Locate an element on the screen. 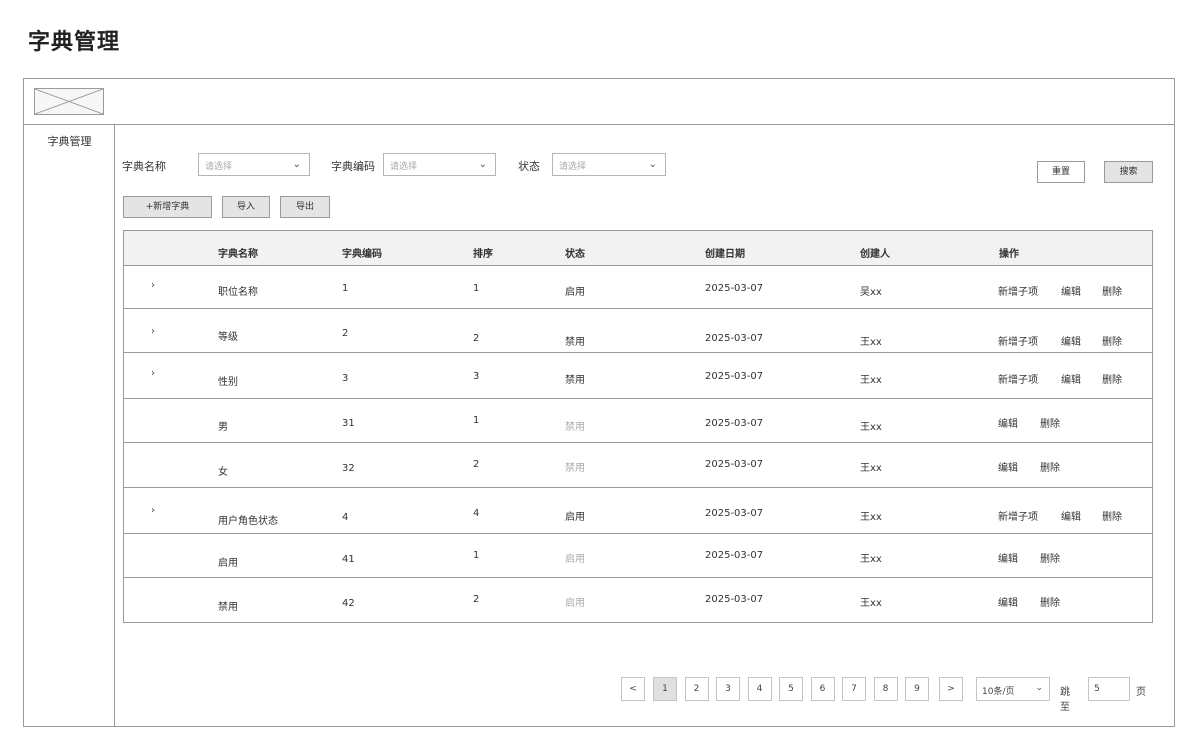 The image size is (1195, 740). page-button: 4 is located at coordinates (759, 689).